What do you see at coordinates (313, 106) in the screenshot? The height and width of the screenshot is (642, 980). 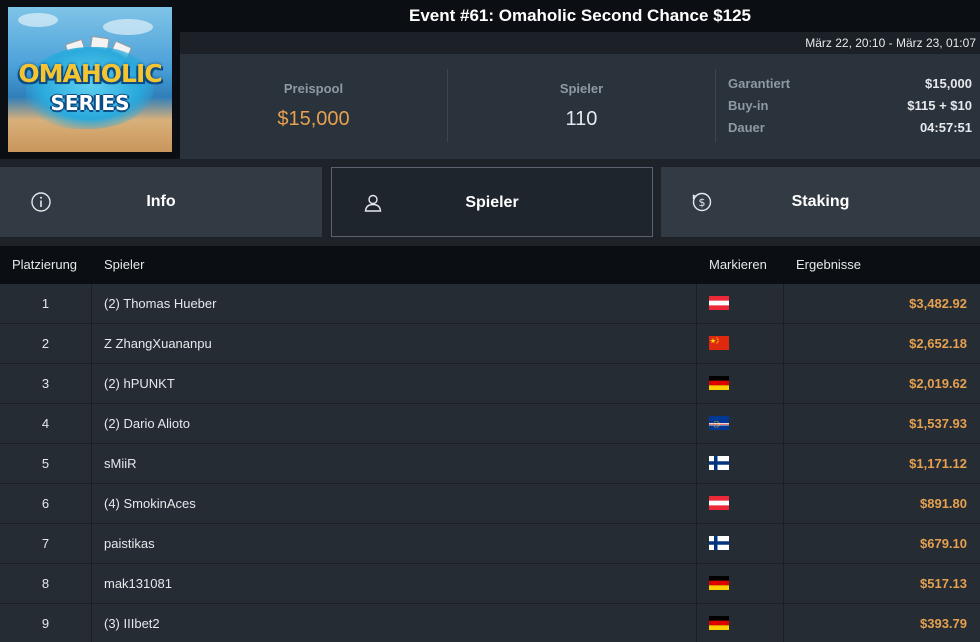 I see `prizepool-stat: Preispool $15,000` at bounding box center [313, 106].